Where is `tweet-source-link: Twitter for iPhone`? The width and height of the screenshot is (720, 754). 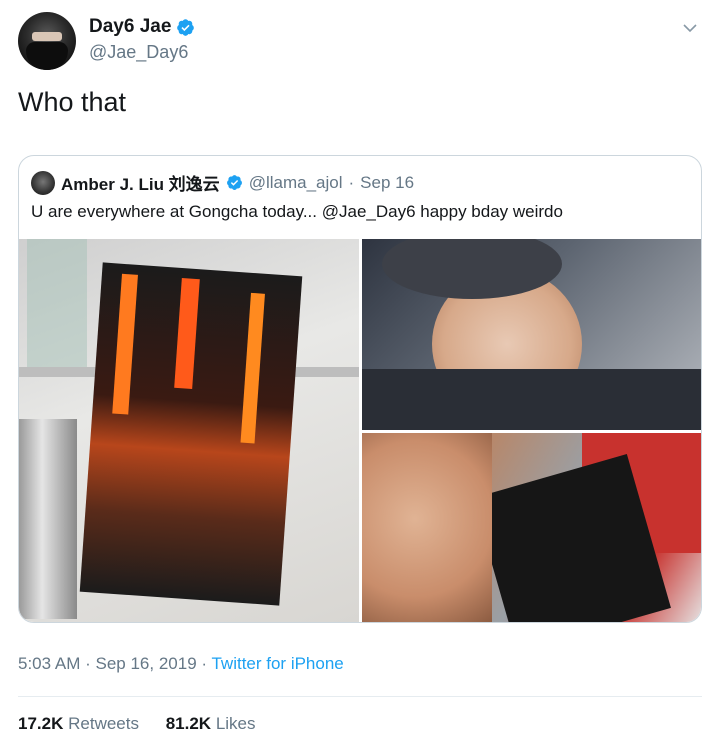
tweet-source-link: Twitter for iPhone is located at coordinates (277, 663).